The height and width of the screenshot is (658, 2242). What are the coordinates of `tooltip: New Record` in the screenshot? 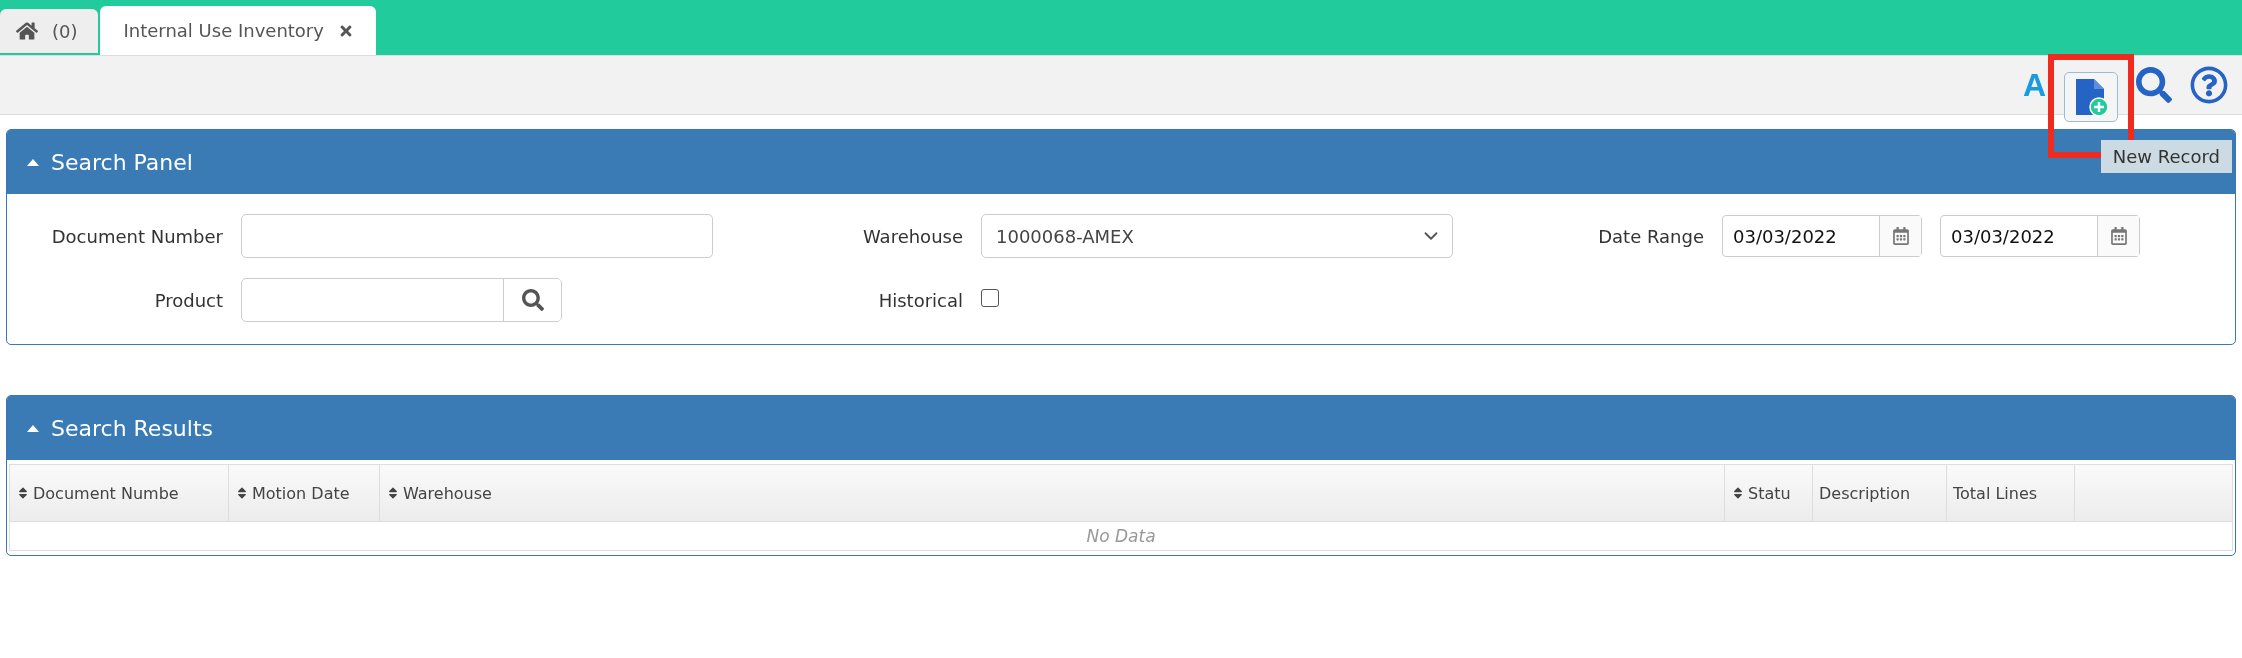 It's located at (2166, 156).